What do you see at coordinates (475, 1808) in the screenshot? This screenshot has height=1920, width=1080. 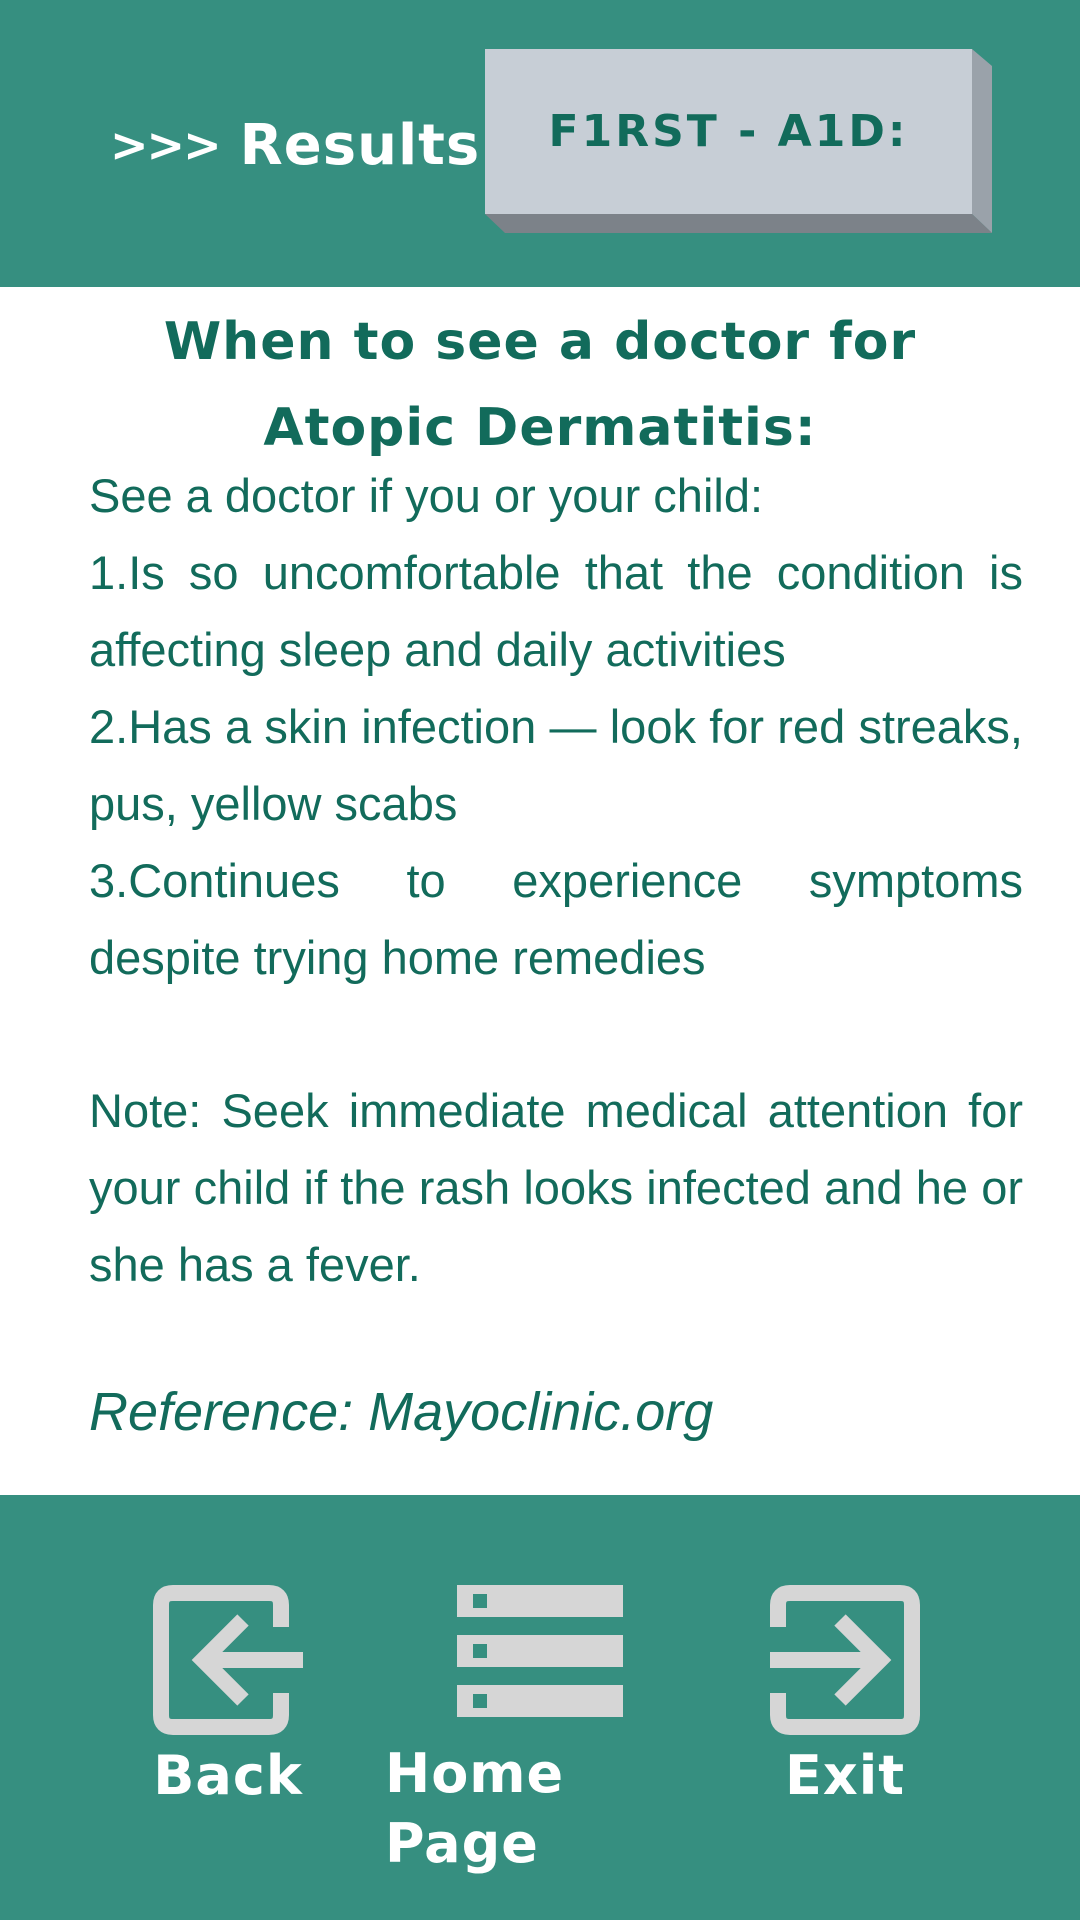 I see `home-page-label: Home Page` at bounding box center [475, 1808].